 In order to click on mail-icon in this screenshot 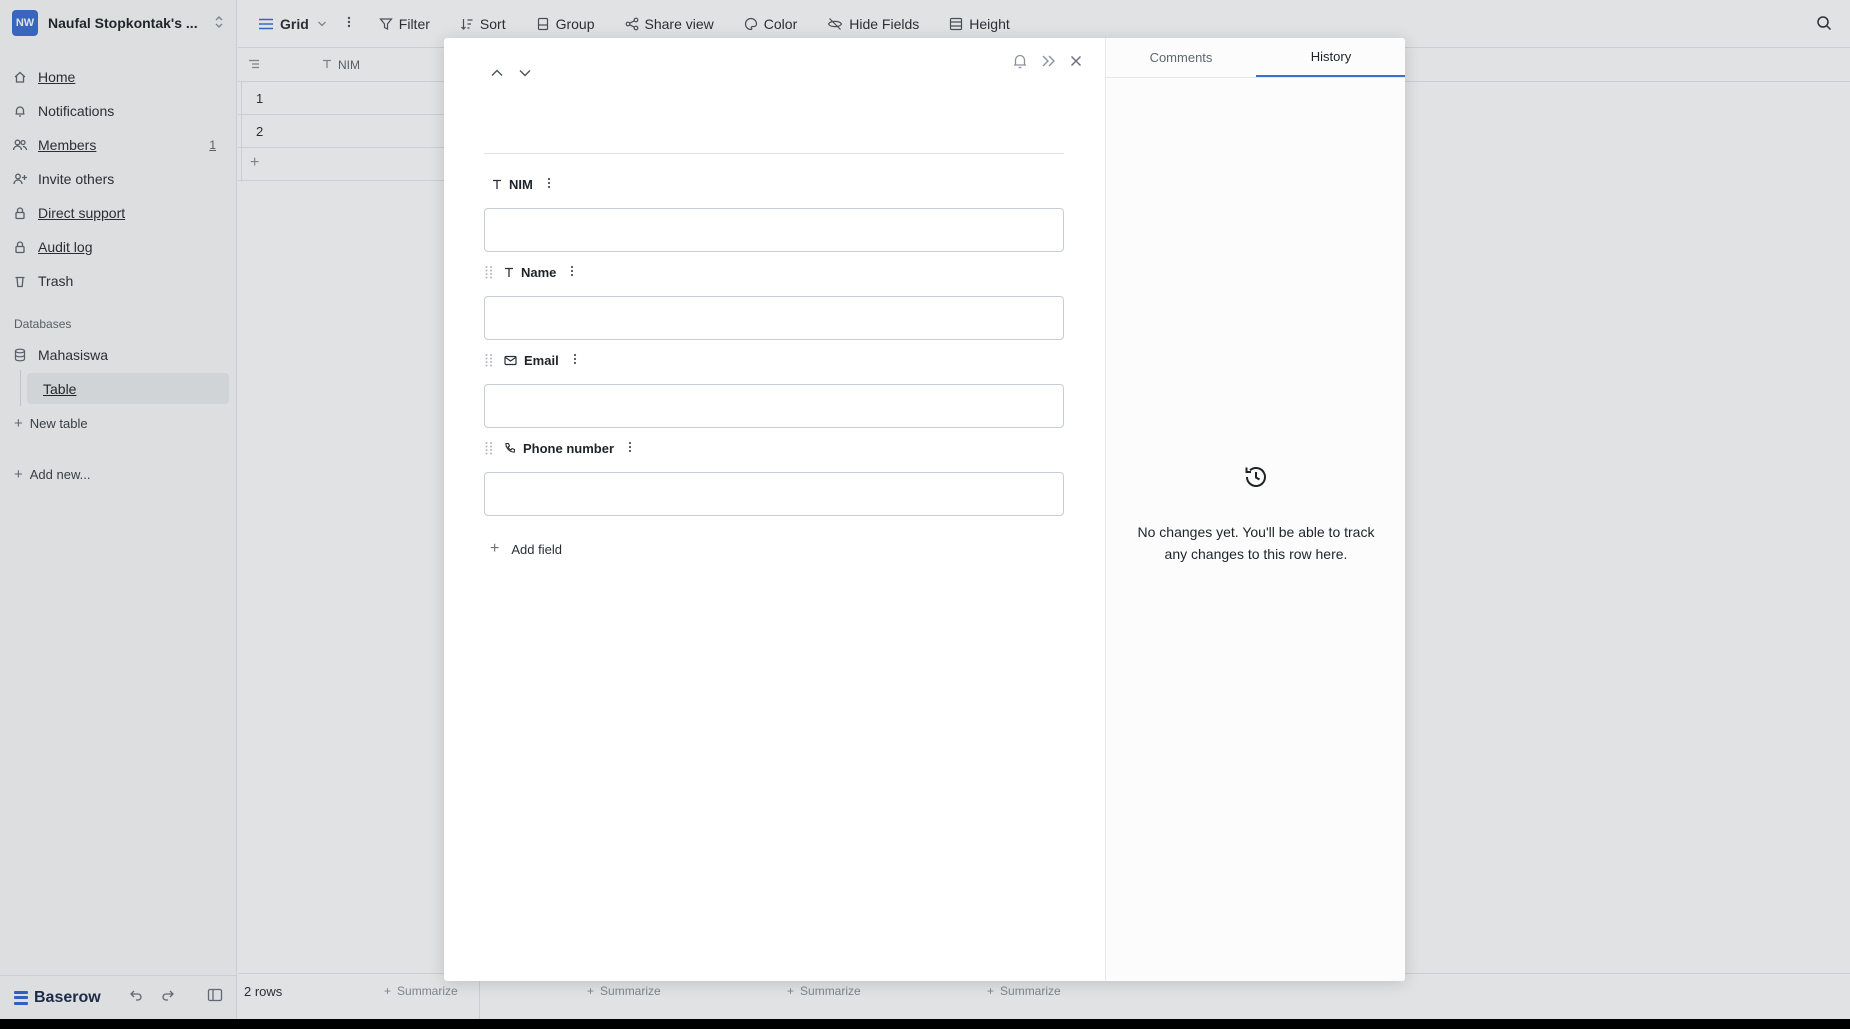, I will do `click(510, 360)`.